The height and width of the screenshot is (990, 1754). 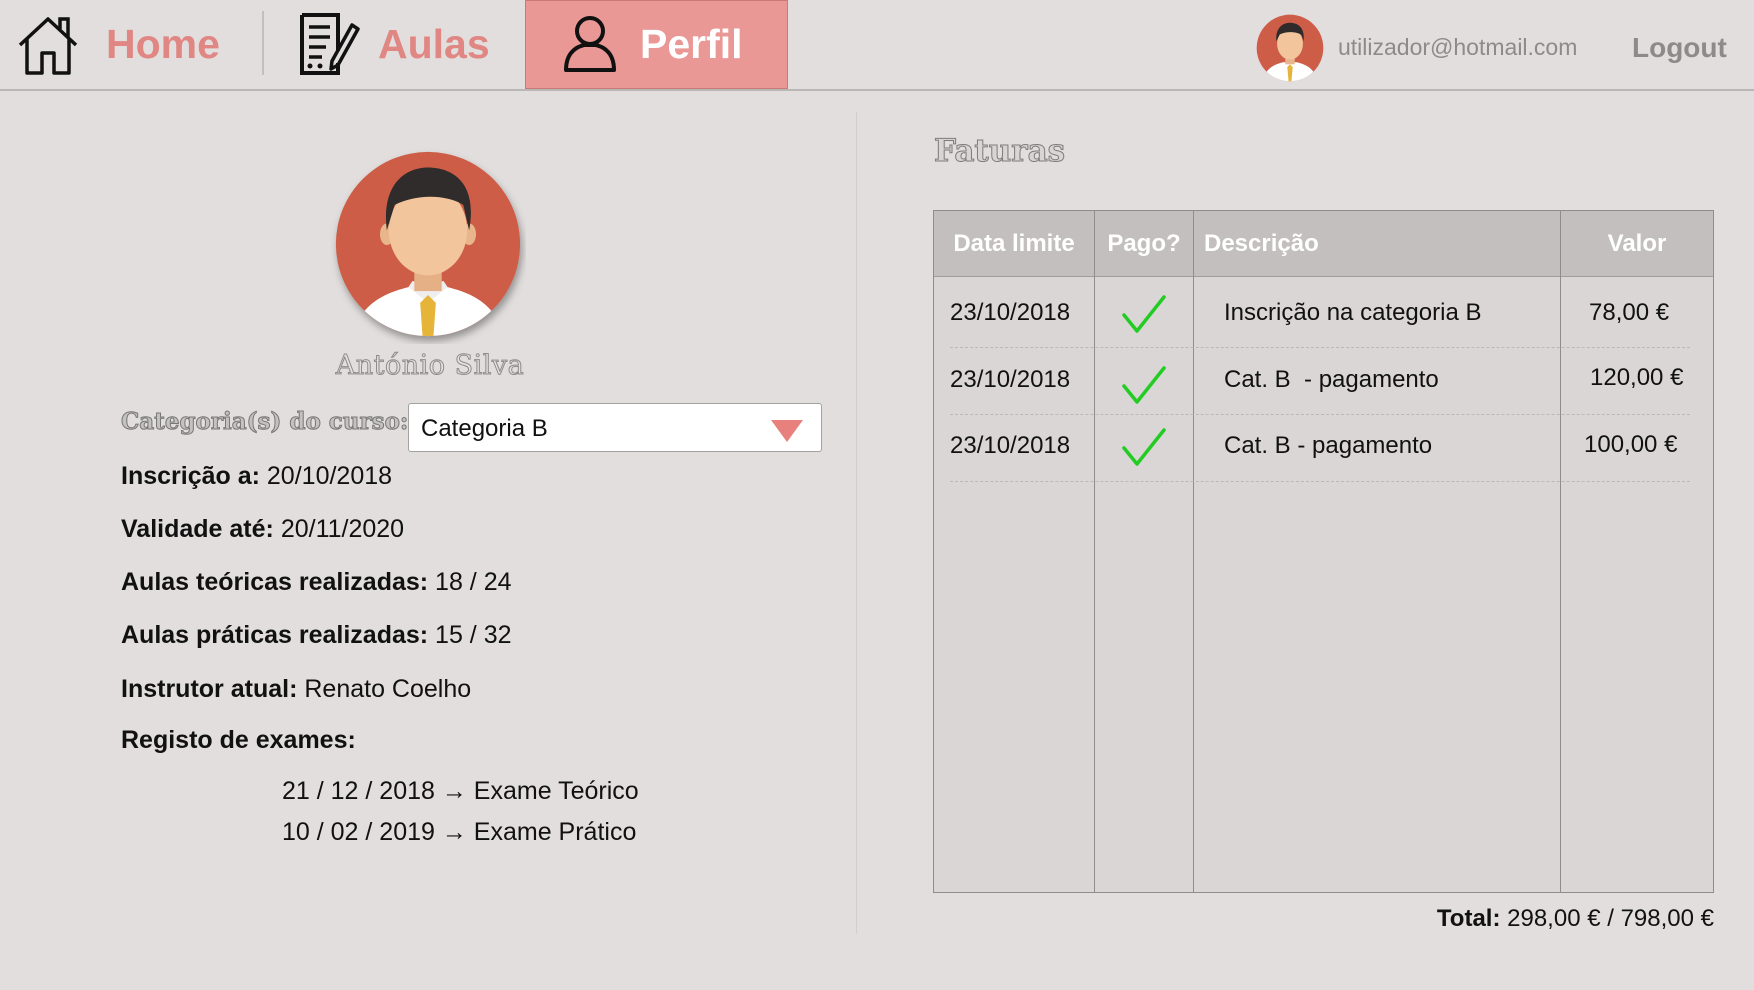 What do you see at coordinates (473, 582) in the screenshot?
I see `theory-lessons-value: 18 / 24` at bounding box center [473, 582].